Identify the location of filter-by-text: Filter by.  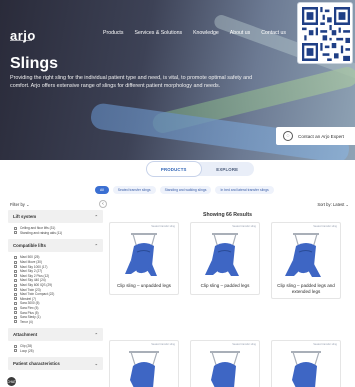
(17, 204).